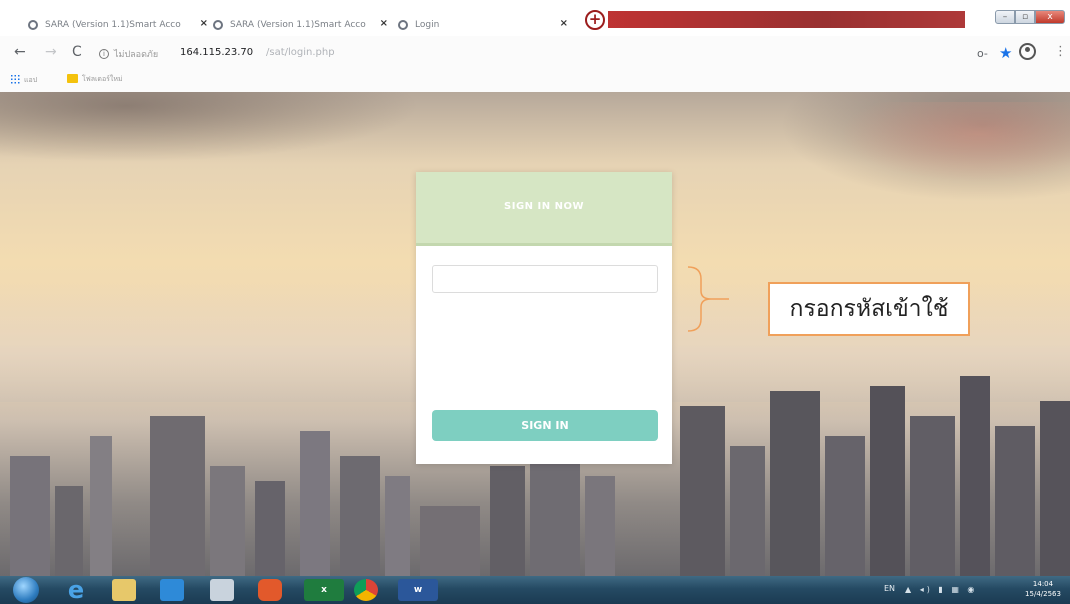  Describe the element at coordinates (941, 589) in the screenshot. I see `system-tray-icons: ▲ ◂) ▮ ▦ ◉` at that location.